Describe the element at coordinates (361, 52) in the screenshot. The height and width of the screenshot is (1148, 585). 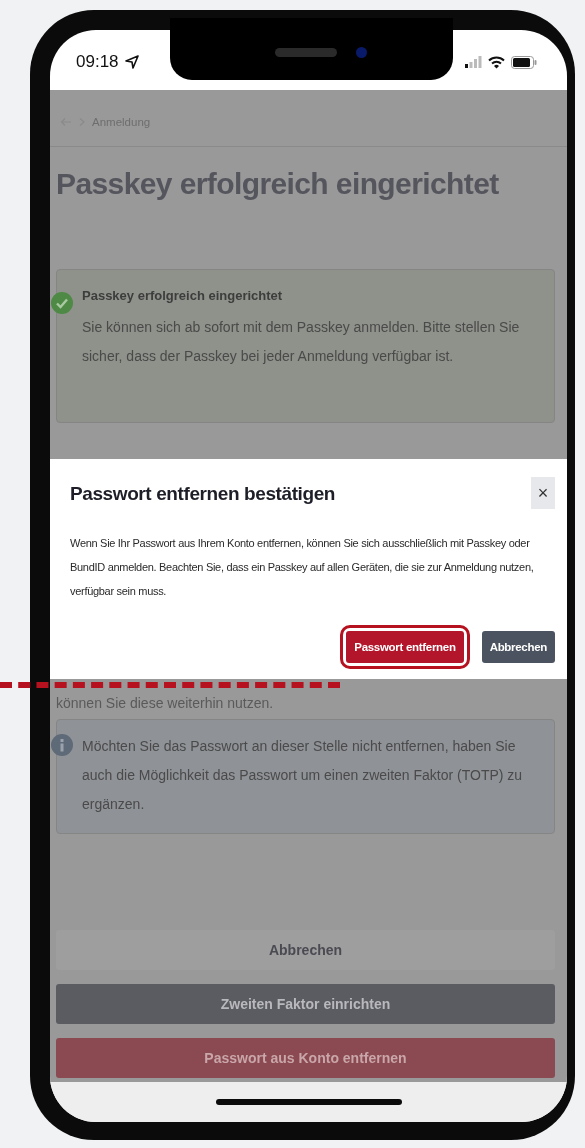
I see `camera-dot` at that location.